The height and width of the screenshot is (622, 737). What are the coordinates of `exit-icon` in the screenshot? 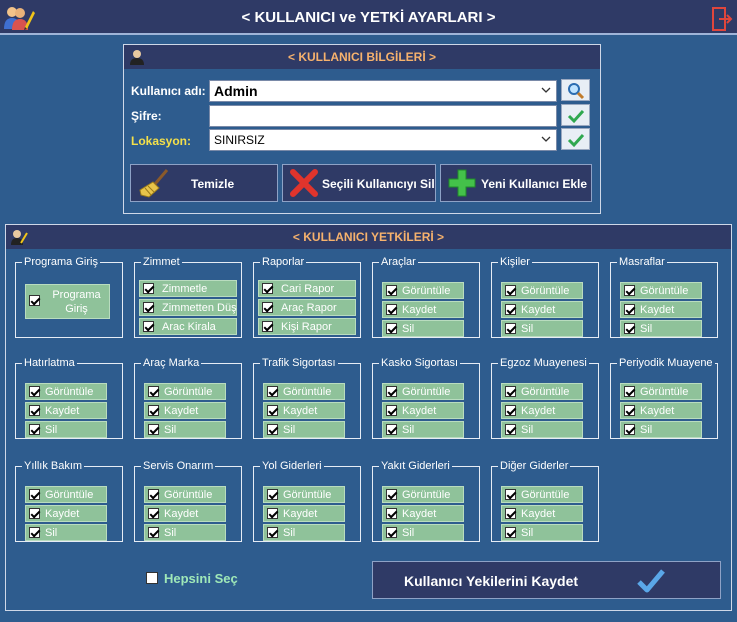 It's located at (721, 19).